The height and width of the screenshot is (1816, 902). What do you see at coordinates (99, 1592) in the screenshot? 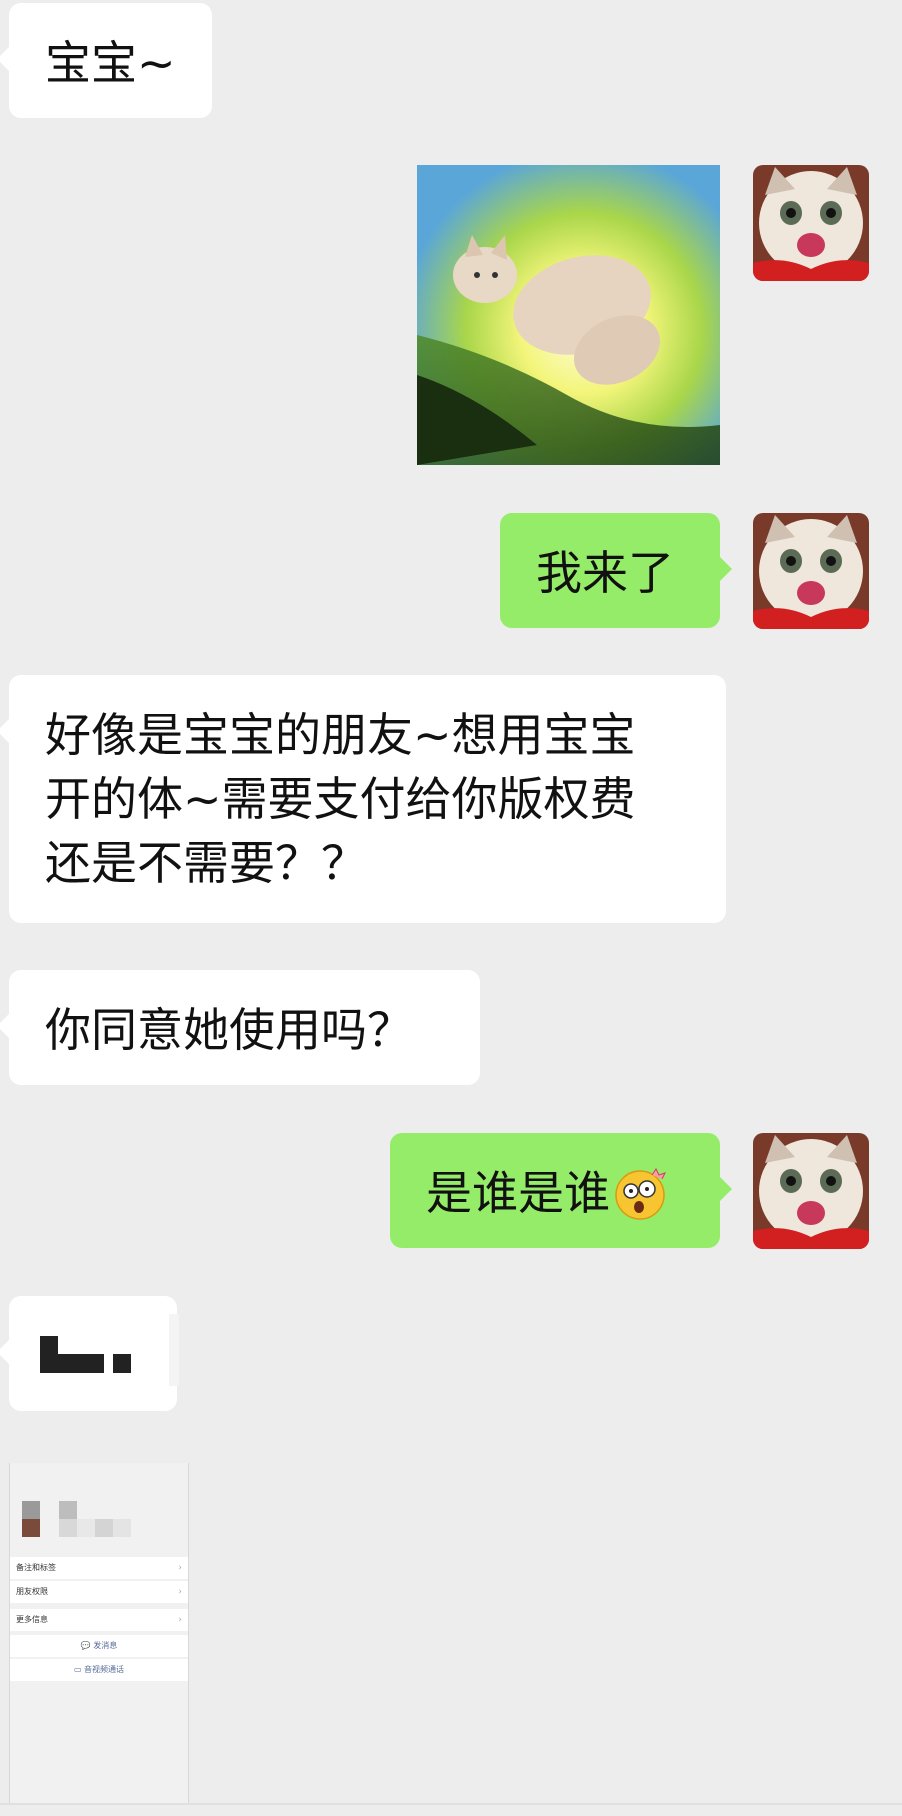
I see `profile-row-permissions: 朋友权限 ›` at bounding box center [99, 1592].